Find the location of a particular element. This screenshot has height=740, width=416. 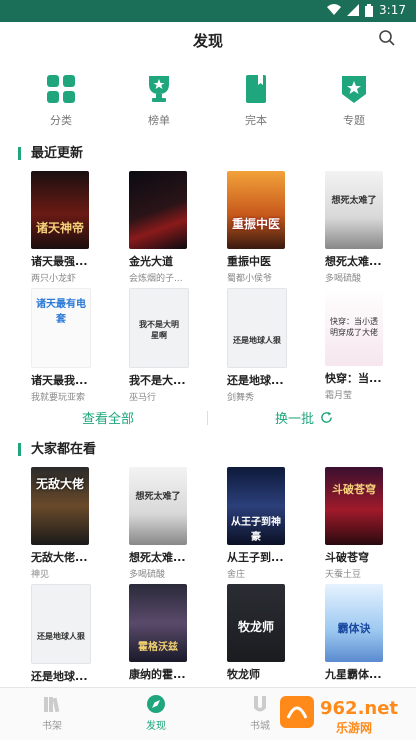

book-card: 无敌大佬 无敌大佬... 神见 is located at coordinates (62, 523).